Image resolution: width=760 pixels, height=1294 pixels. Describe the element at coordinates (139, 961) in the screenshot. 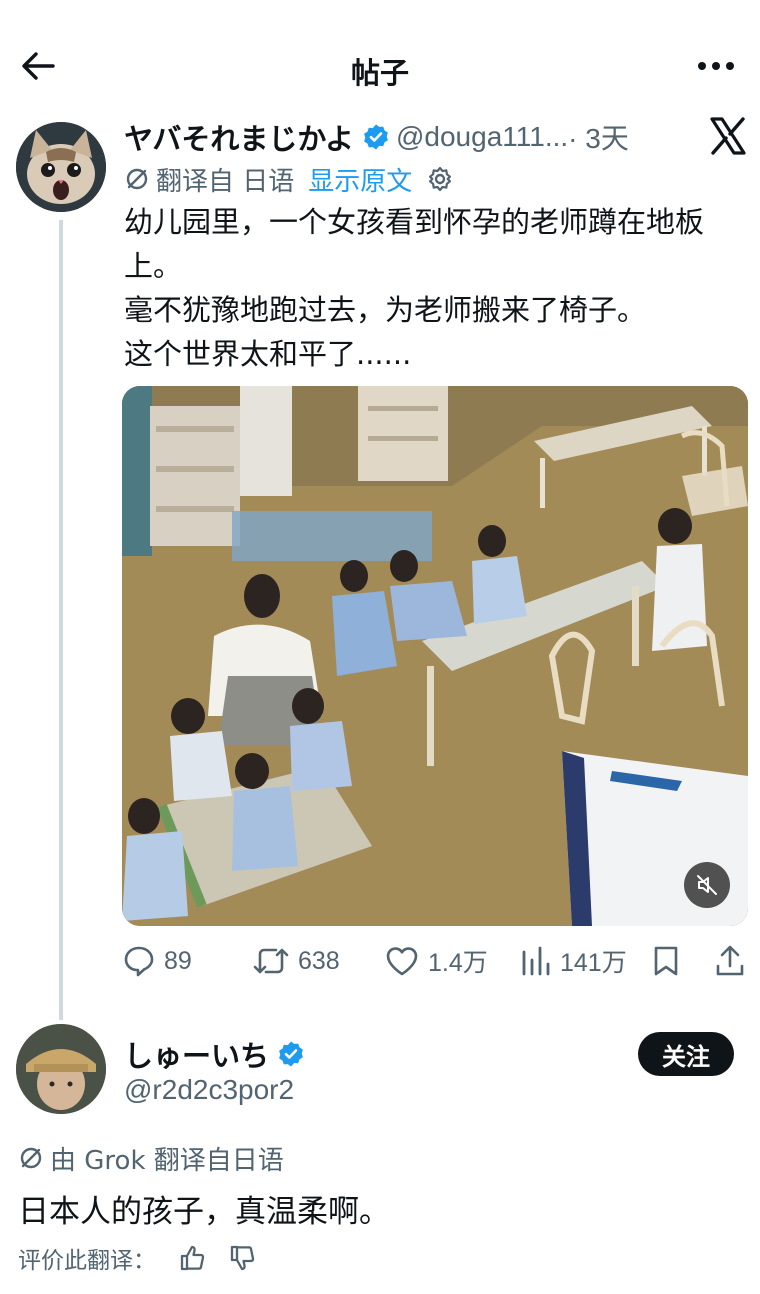

I see `reply-icon` at that location.